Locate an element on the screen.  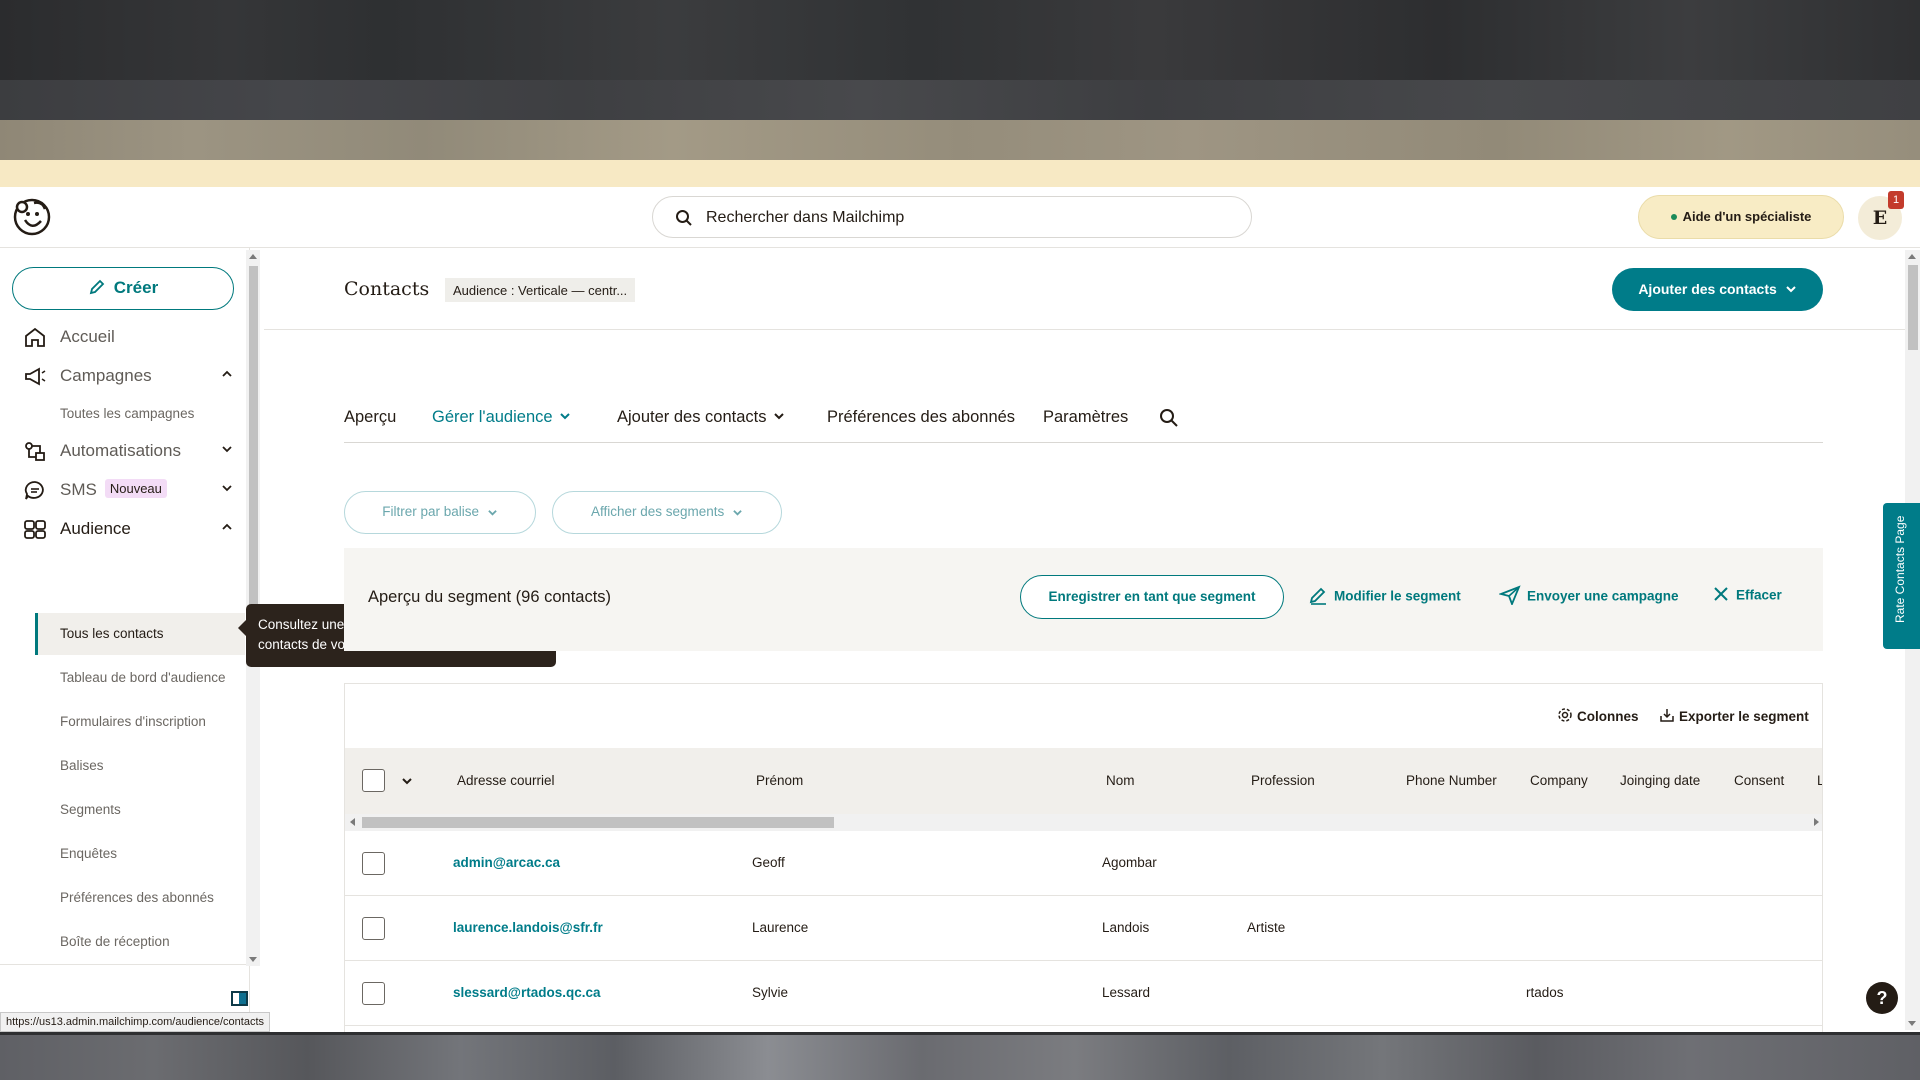
tab-subscriber-preferences: Préférences des abonnés is located at coordinates (921, 417).